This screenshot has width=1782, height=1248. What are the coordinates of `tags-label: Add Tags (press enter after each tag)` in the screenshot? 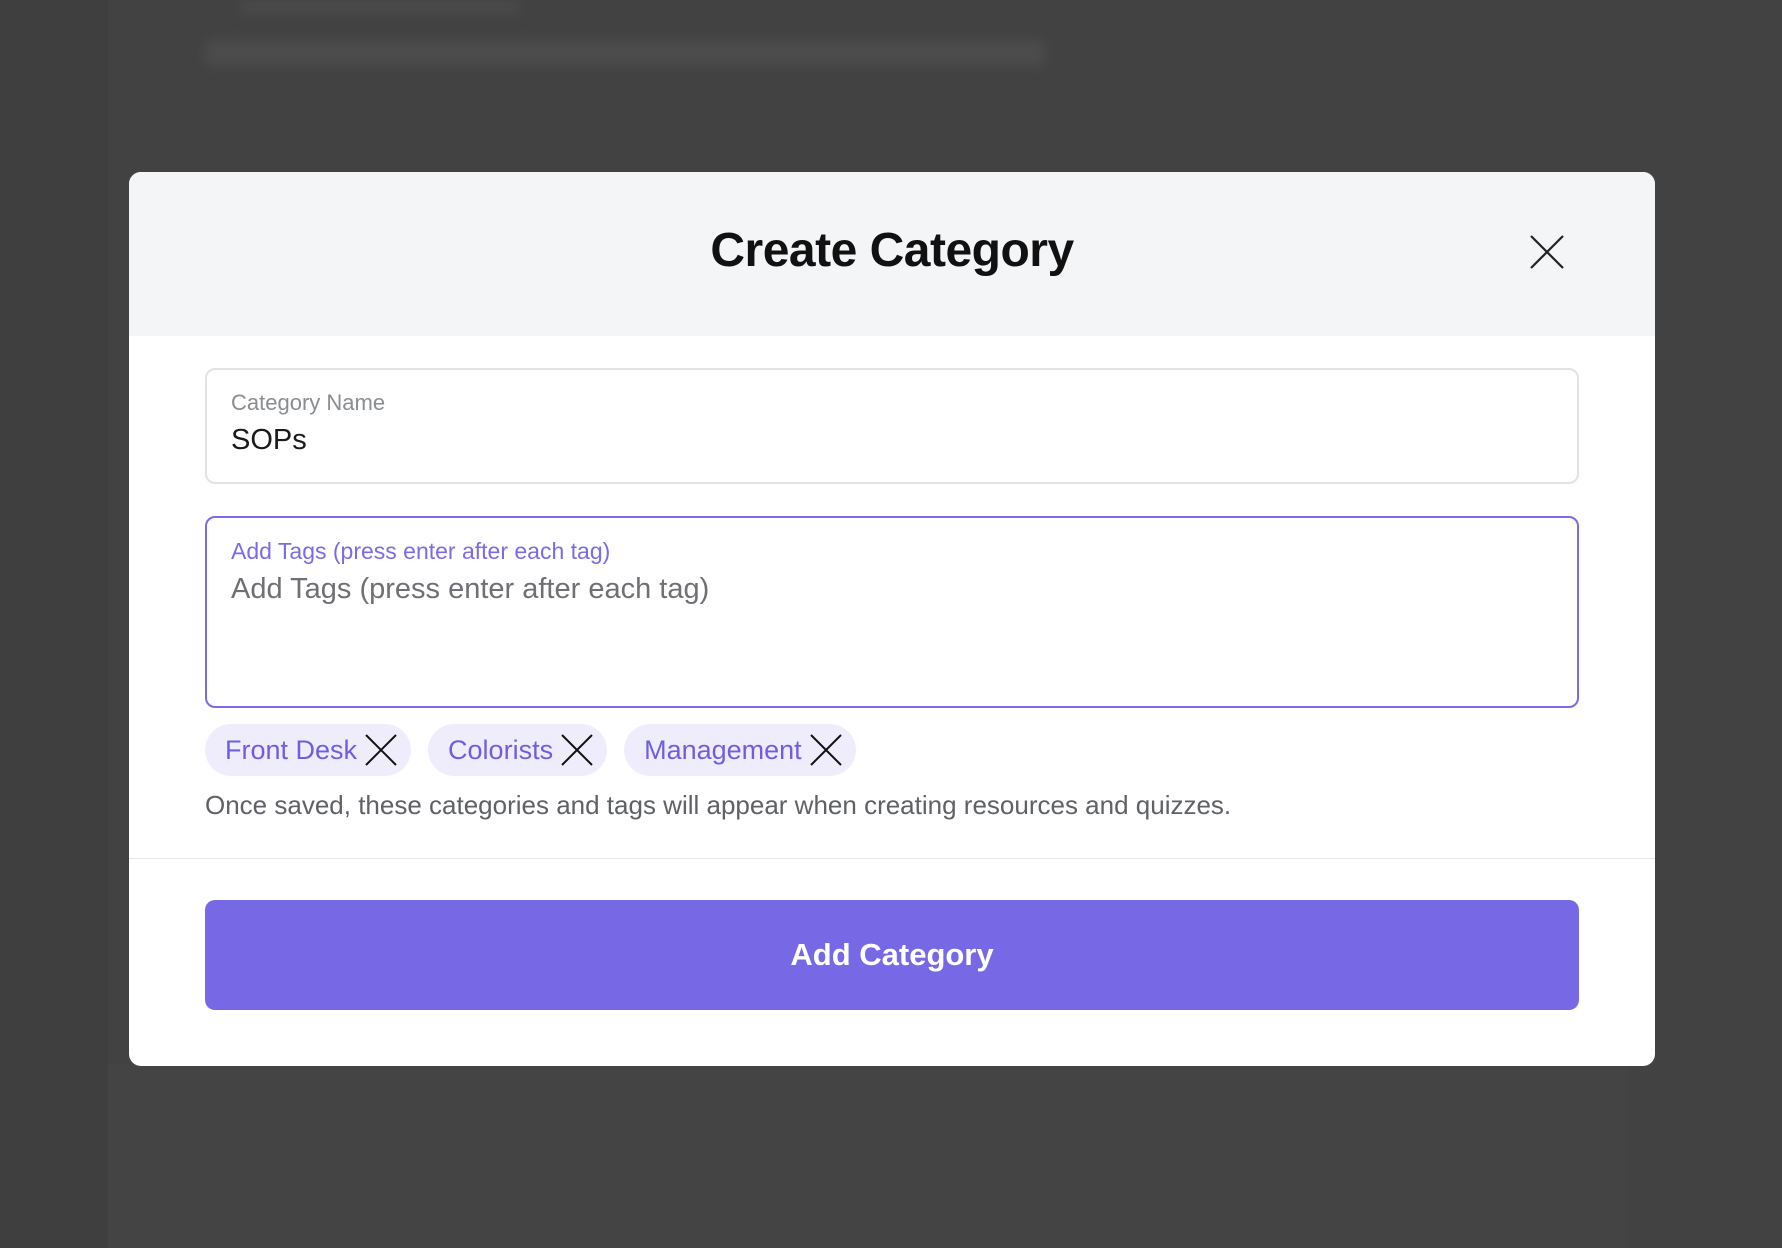 It's located at (421, 551).